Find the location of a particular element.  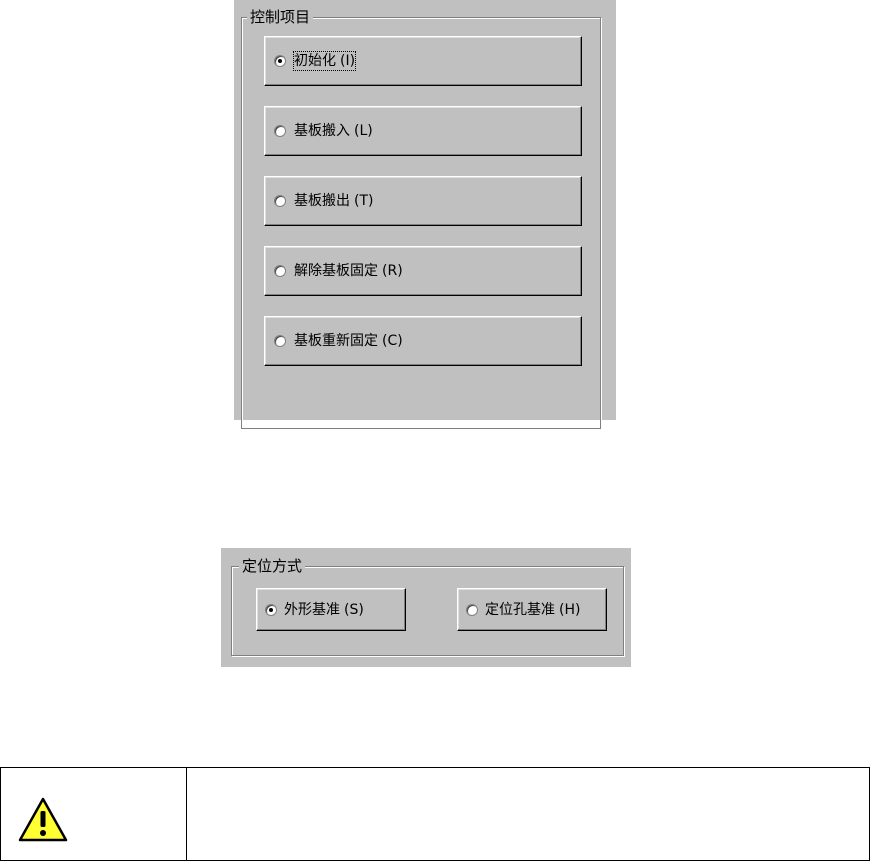

control-items-legend: 控制项目 is located at coordinates (280, 17).